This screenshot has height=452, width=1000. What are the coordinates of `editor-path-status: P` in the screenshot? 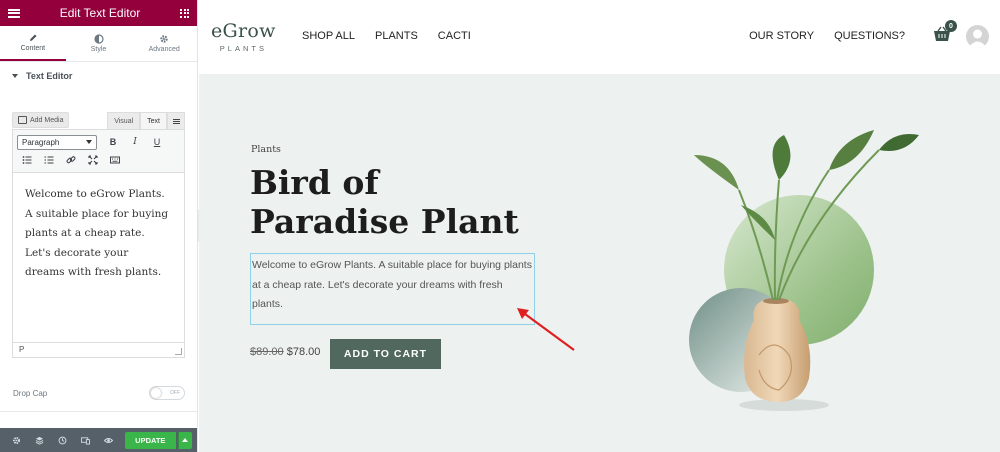 It's located at (98, 349).